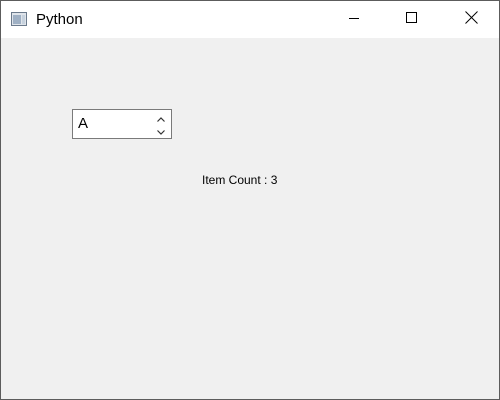  I want to click on item-count-label: Item Count : 3, so click(240, 180).